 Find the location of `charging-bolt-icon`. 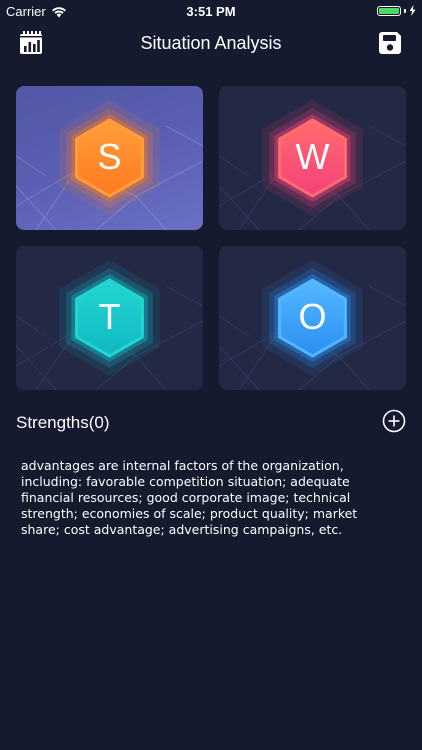

charging-bolt-icon is located at coordinates (412, 10).